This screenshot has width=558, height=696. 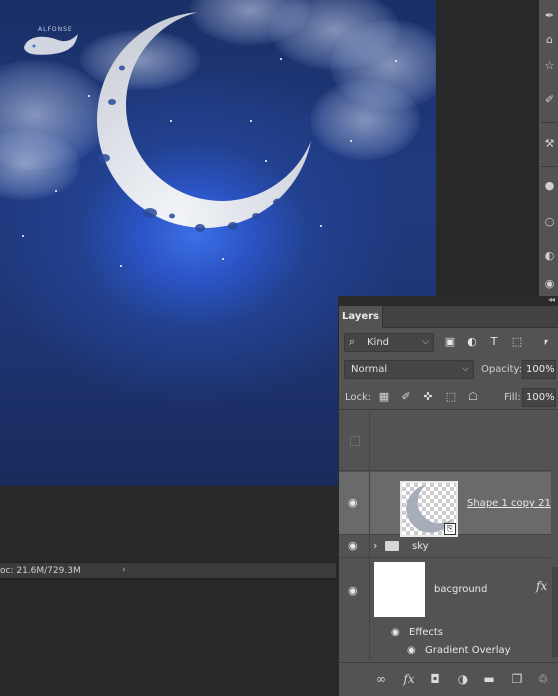 I want to click on opacity-label: Opacity:, so click(x=502, y=369).